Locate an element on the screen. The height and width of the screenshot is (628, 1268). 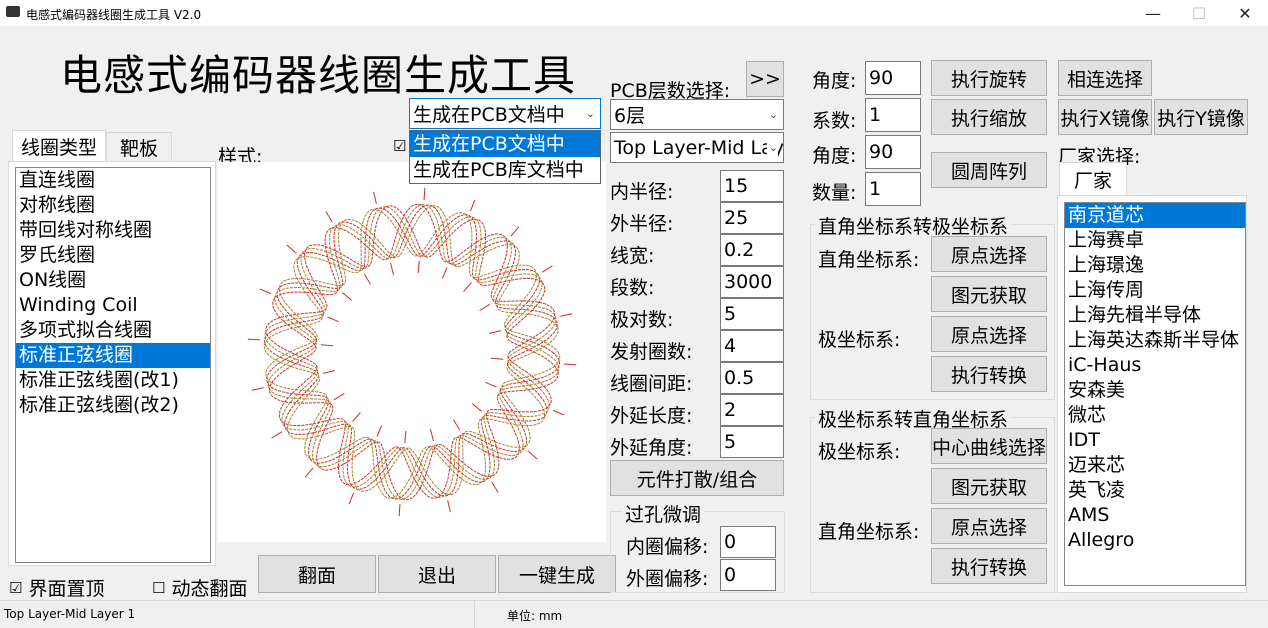
close-button: ✕ is located at coordinates (1245, 13).